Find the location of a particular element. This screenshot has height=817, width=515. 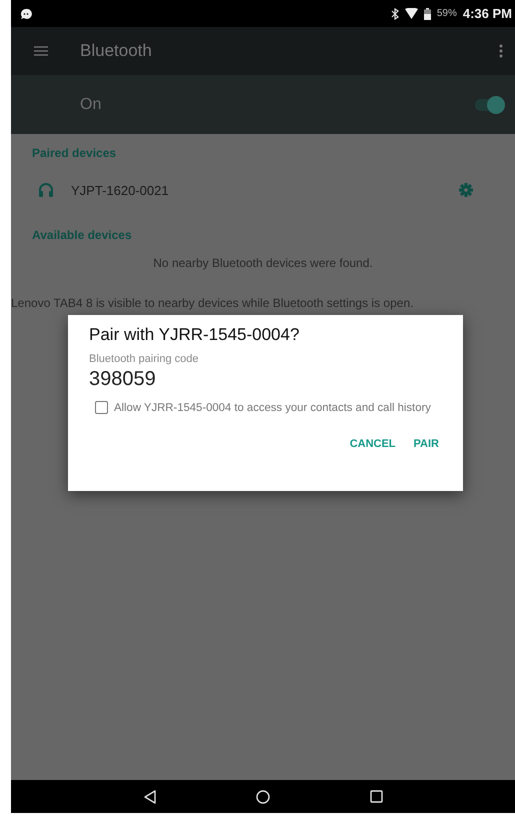

pairing-code: 398059 is located at coordinates (123, 379).